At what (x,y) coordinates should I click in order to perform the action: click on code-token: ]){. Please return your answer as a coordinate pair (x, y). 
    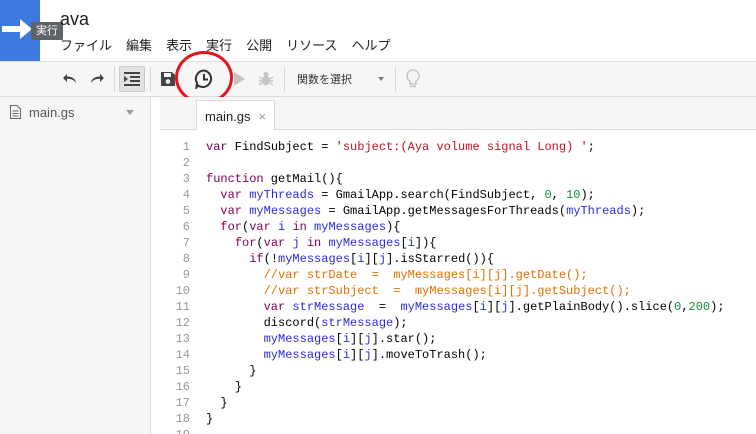
    Looking at the image, I should click on (425, 243).